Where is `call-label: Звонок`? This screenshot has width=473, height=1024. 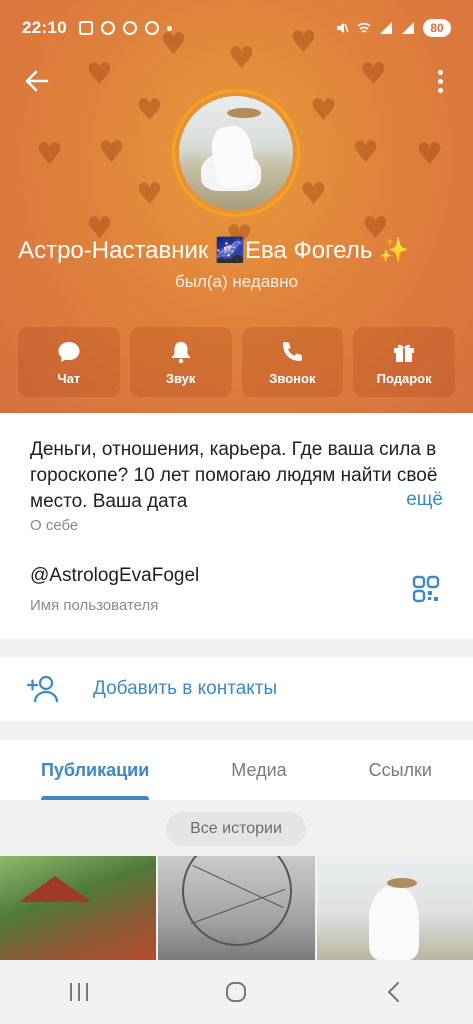
call-label: Звонок is located at coordinates (292, 378).